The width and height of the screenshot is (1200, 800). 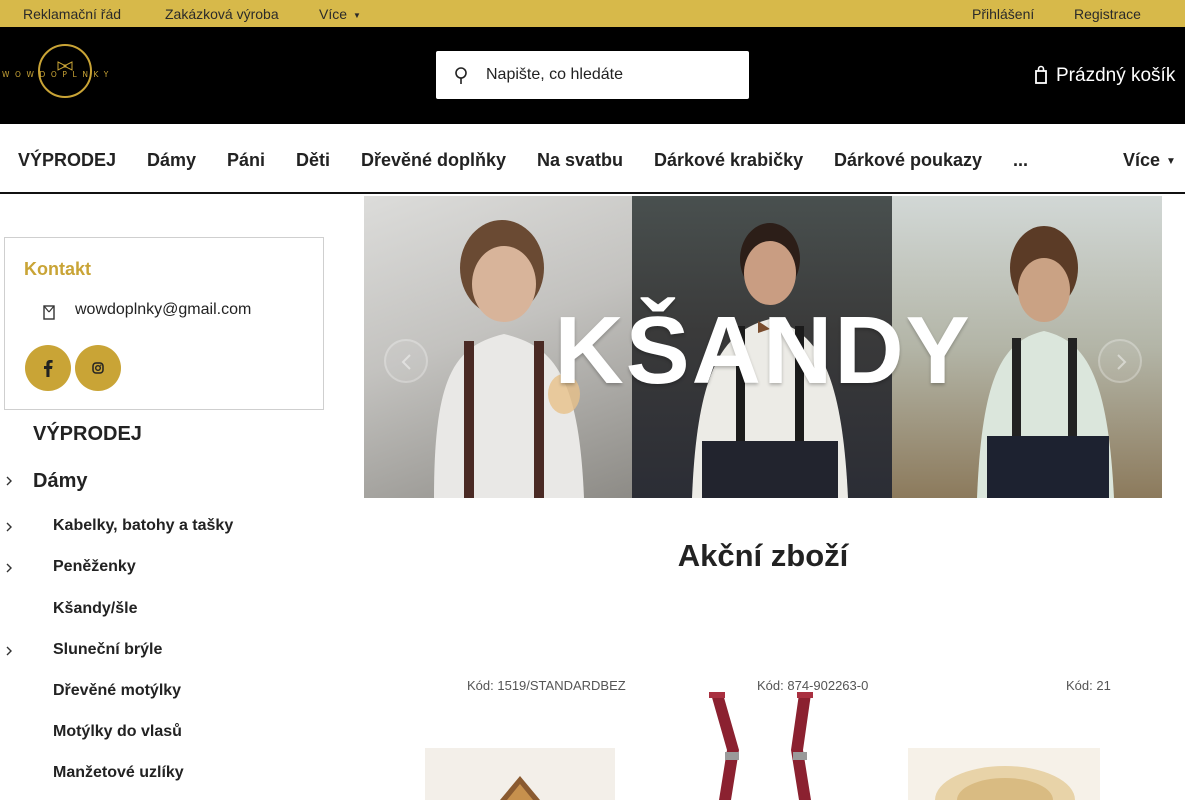 I want to click on category-damy: Dámy, so click(x=60, y=481).